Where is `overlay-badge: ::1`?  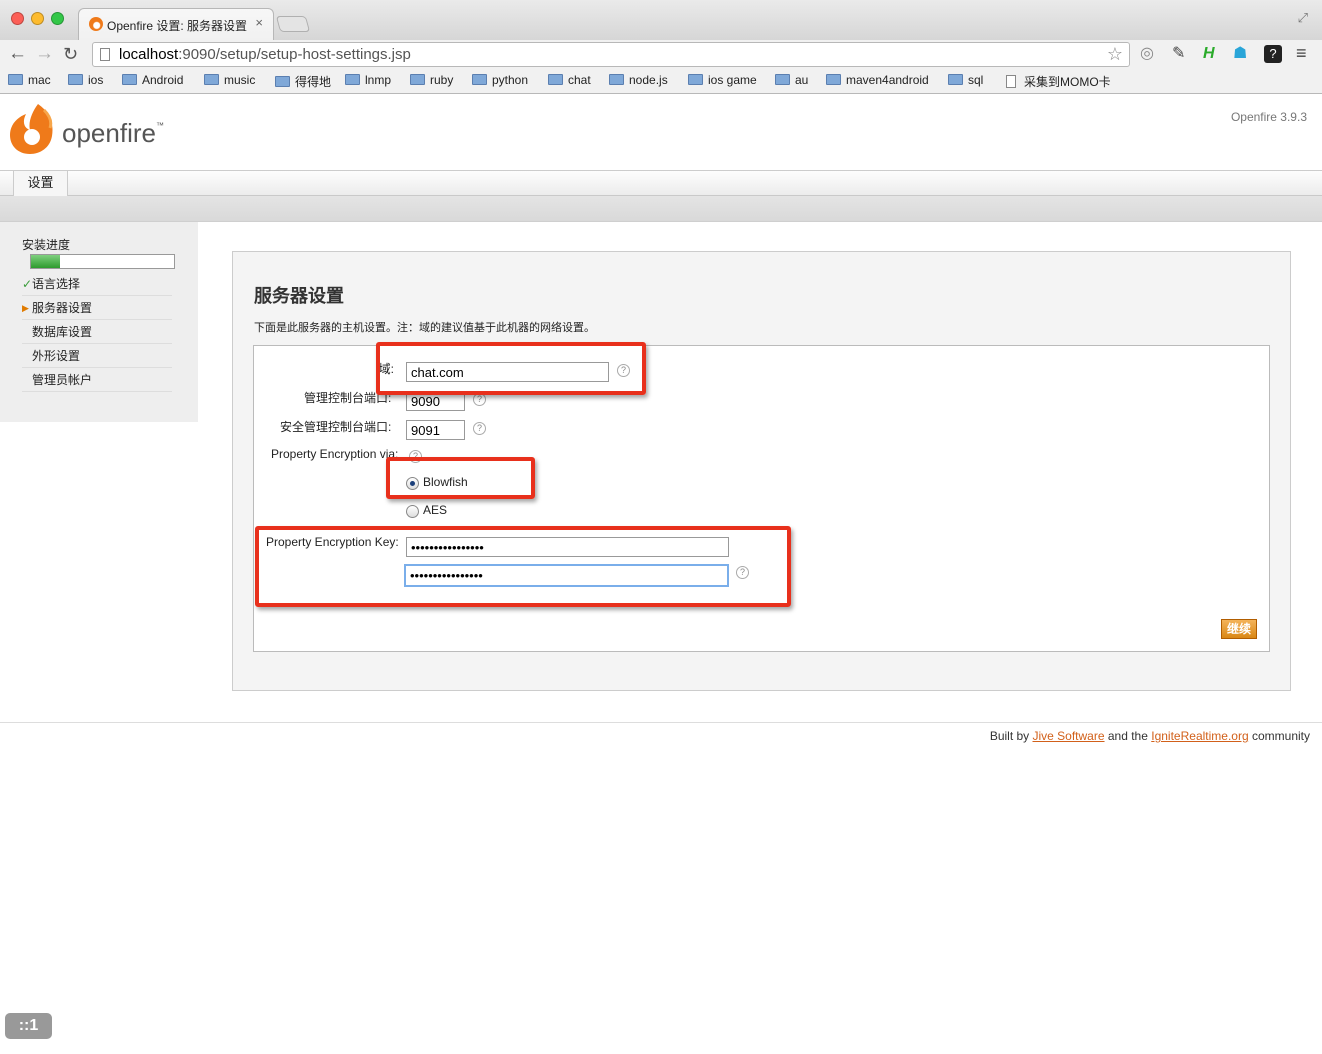
overlay-badge: ::1 is located at coordinates (28, 1026).